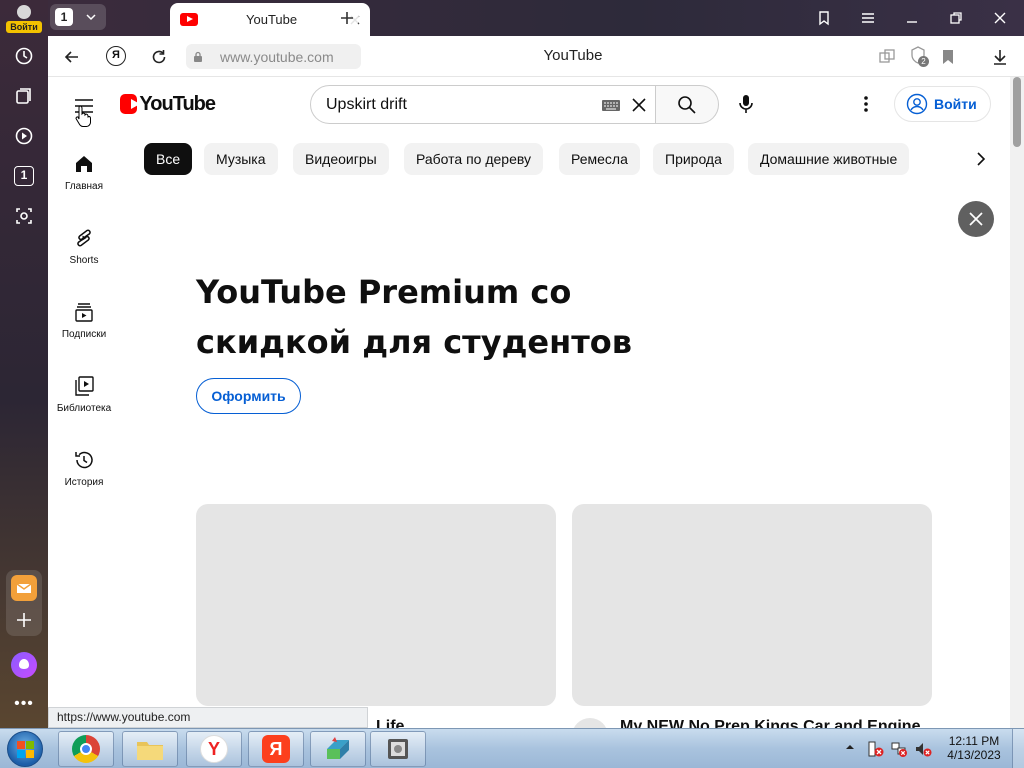 Image resolution: width=1024 pixels, height=768 pixels. What do you see at coordinates (942, 104) in the screenshot?
I see `sign-in-button: Войти` at bounding box center [942, 104].